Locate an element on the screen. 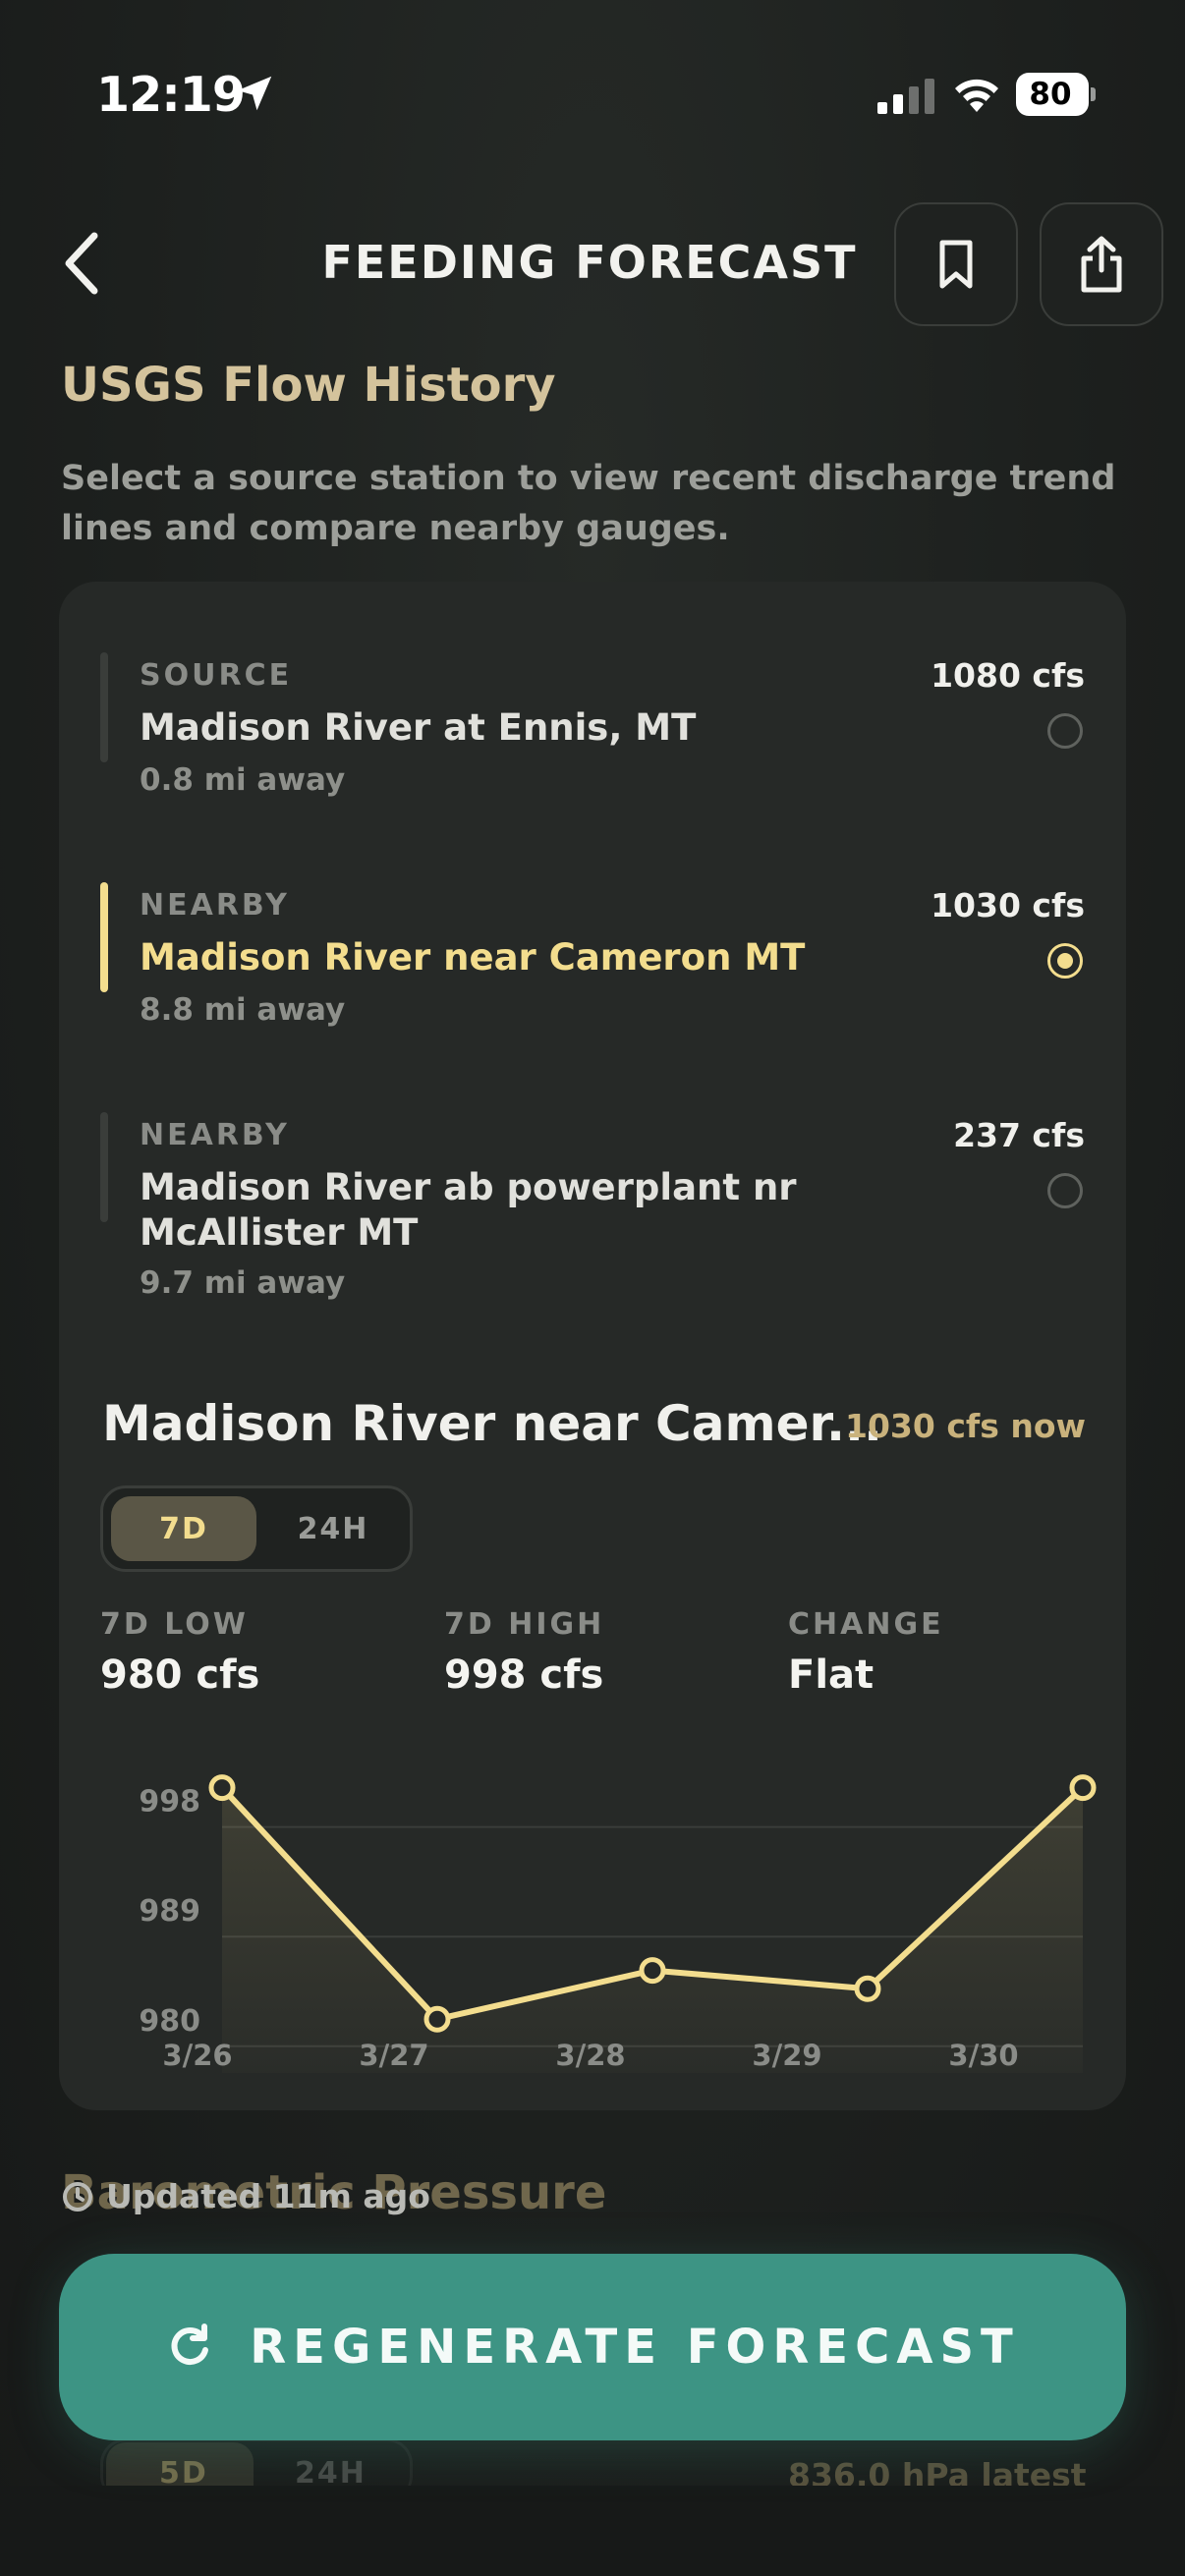  chart-x-tick-label: 3/29 is located at coordinates (786, 2055).